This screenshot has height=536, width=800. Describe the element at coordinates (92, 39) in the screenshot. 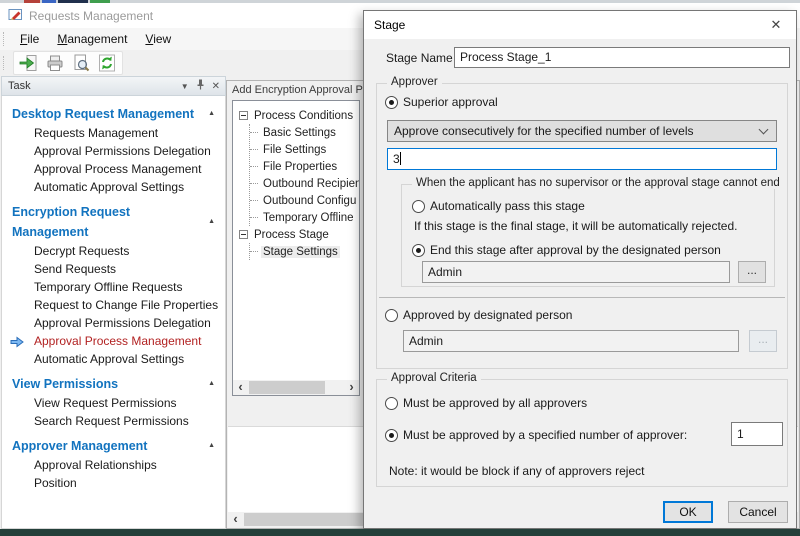

I see `menu-management: Management` at that location.